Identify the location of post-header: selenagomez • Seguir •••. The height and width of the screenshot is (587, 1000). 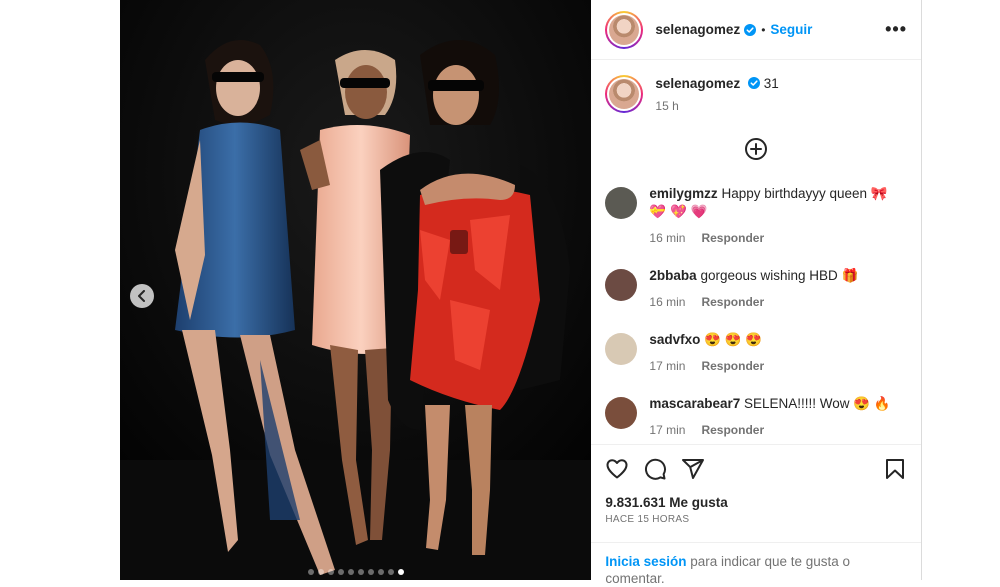
(756, 30).